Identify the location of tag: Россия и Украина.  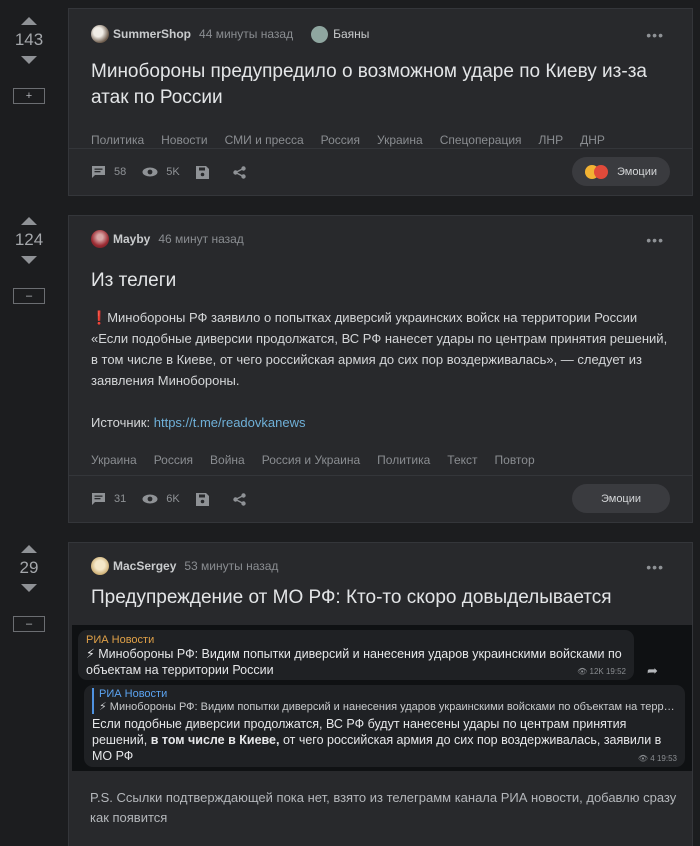
(311, 460).